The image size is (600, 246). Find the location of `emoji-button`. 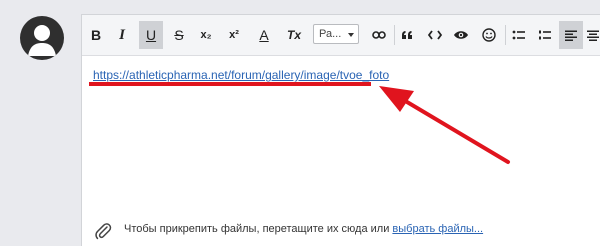

emoji-button is located at coordinates (489, 35).